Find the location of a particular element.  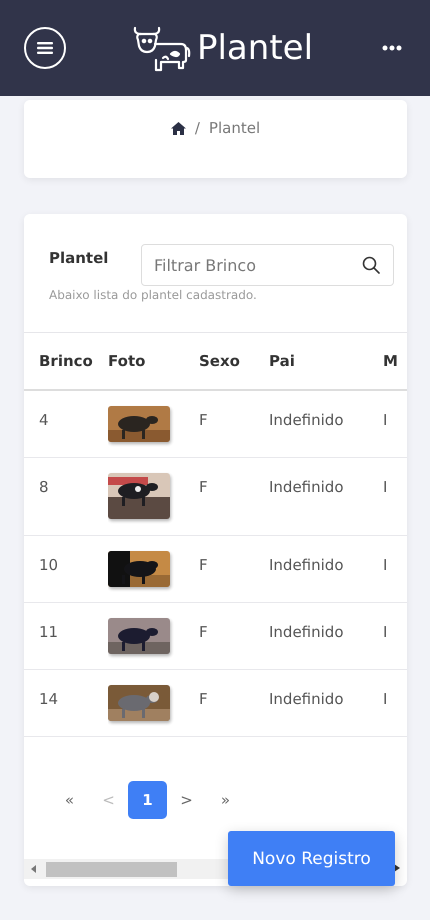

scroll-left-icon is located at coordinates (34, 869).